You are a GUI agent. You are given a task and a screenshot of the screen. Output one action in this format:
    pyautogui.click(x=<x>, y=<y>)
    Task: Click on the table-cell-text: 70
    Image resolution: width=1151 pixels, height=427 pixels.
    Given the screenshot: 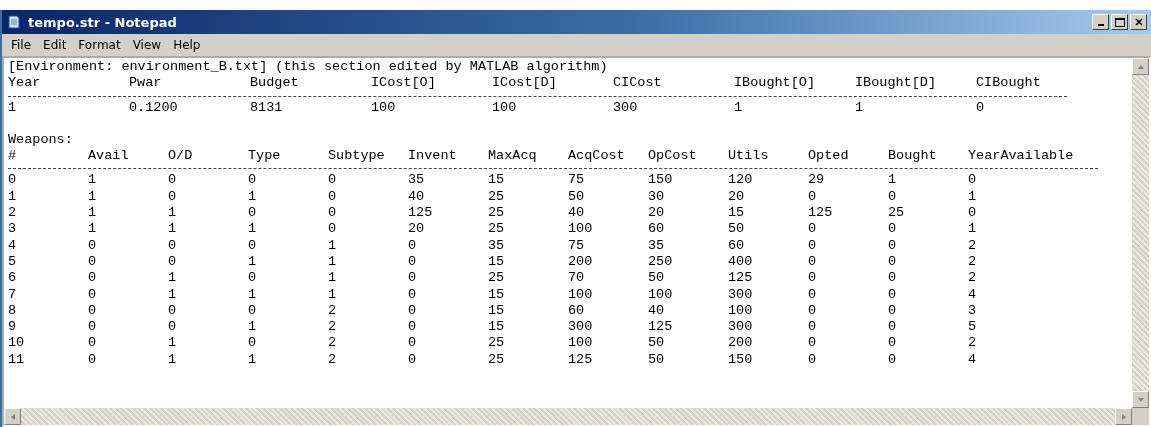 What is the action you would take?
    pyautogui.click(x=577, y=278)
    